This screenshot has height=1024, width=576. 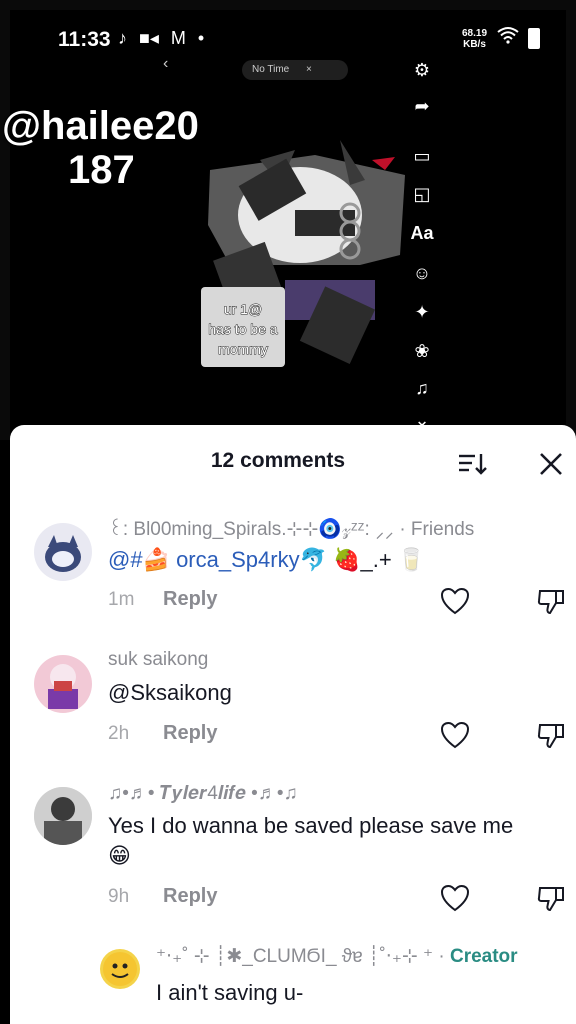 What do you see at coordinates (158, 660) in the screenshot?
I see `comment-username: suk saikong` at bounding box center [158, 660].